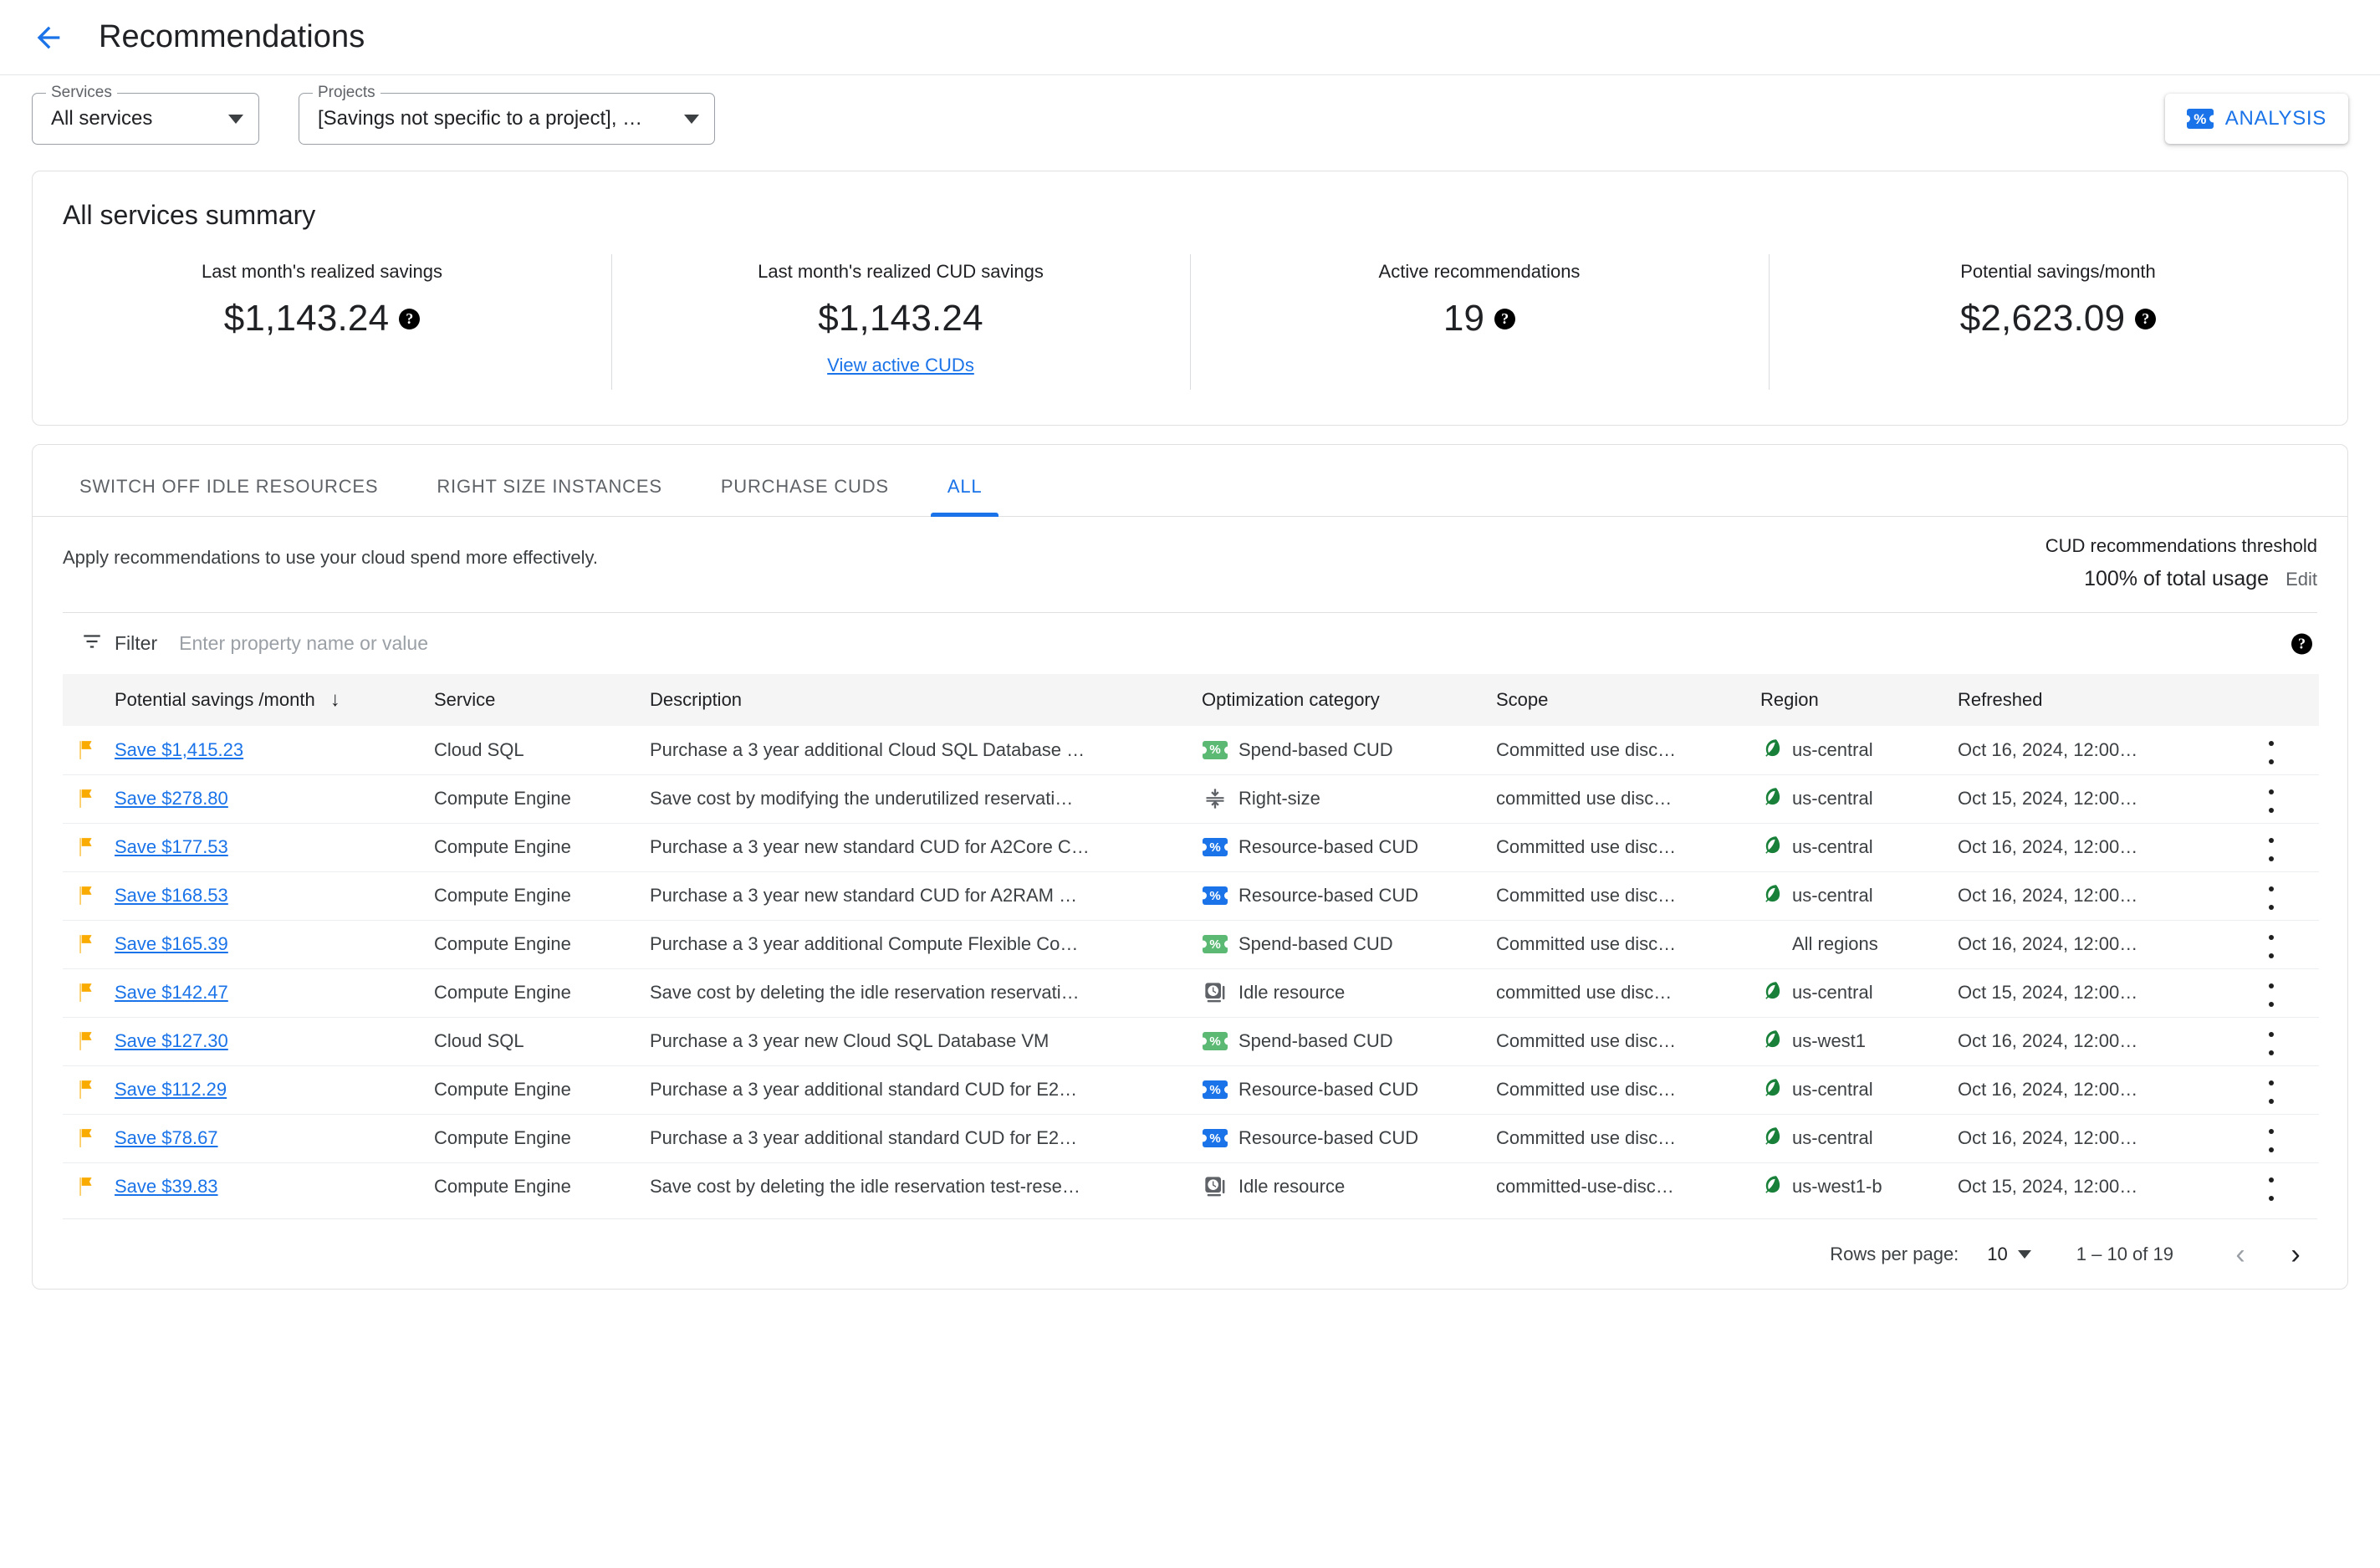 The width and height of the screenshot is (2380, 1568). What do you see at coordinates (2240, 1254) in the screenshot?
I see `previous-page-button: ‹` at bounding box center [2240, 1254].